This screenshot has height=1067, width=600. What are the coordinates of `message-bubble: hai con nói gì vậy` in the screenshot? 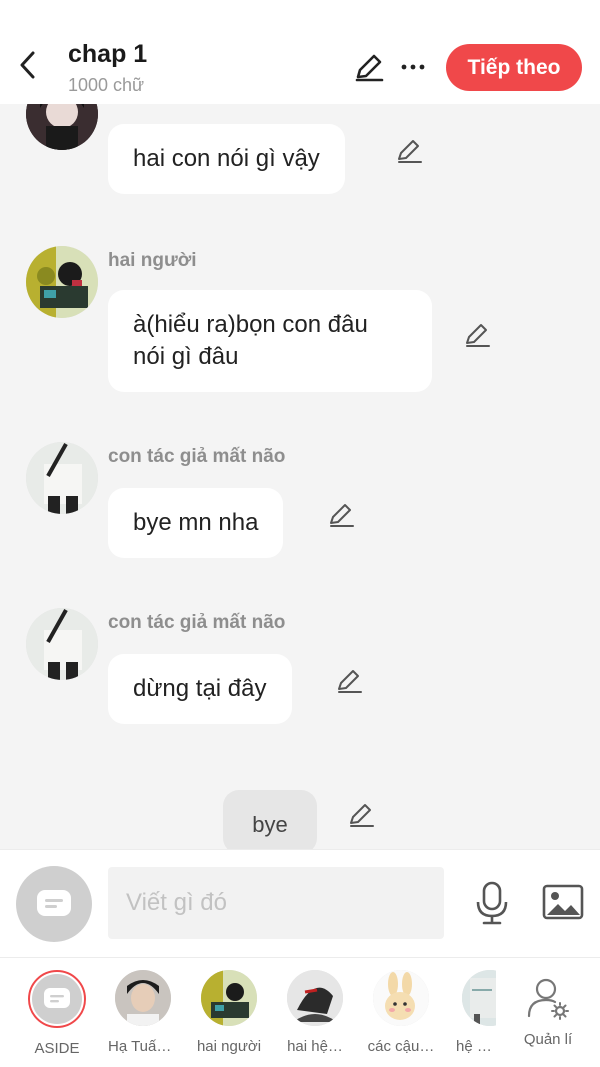 It's located at (226, 159).